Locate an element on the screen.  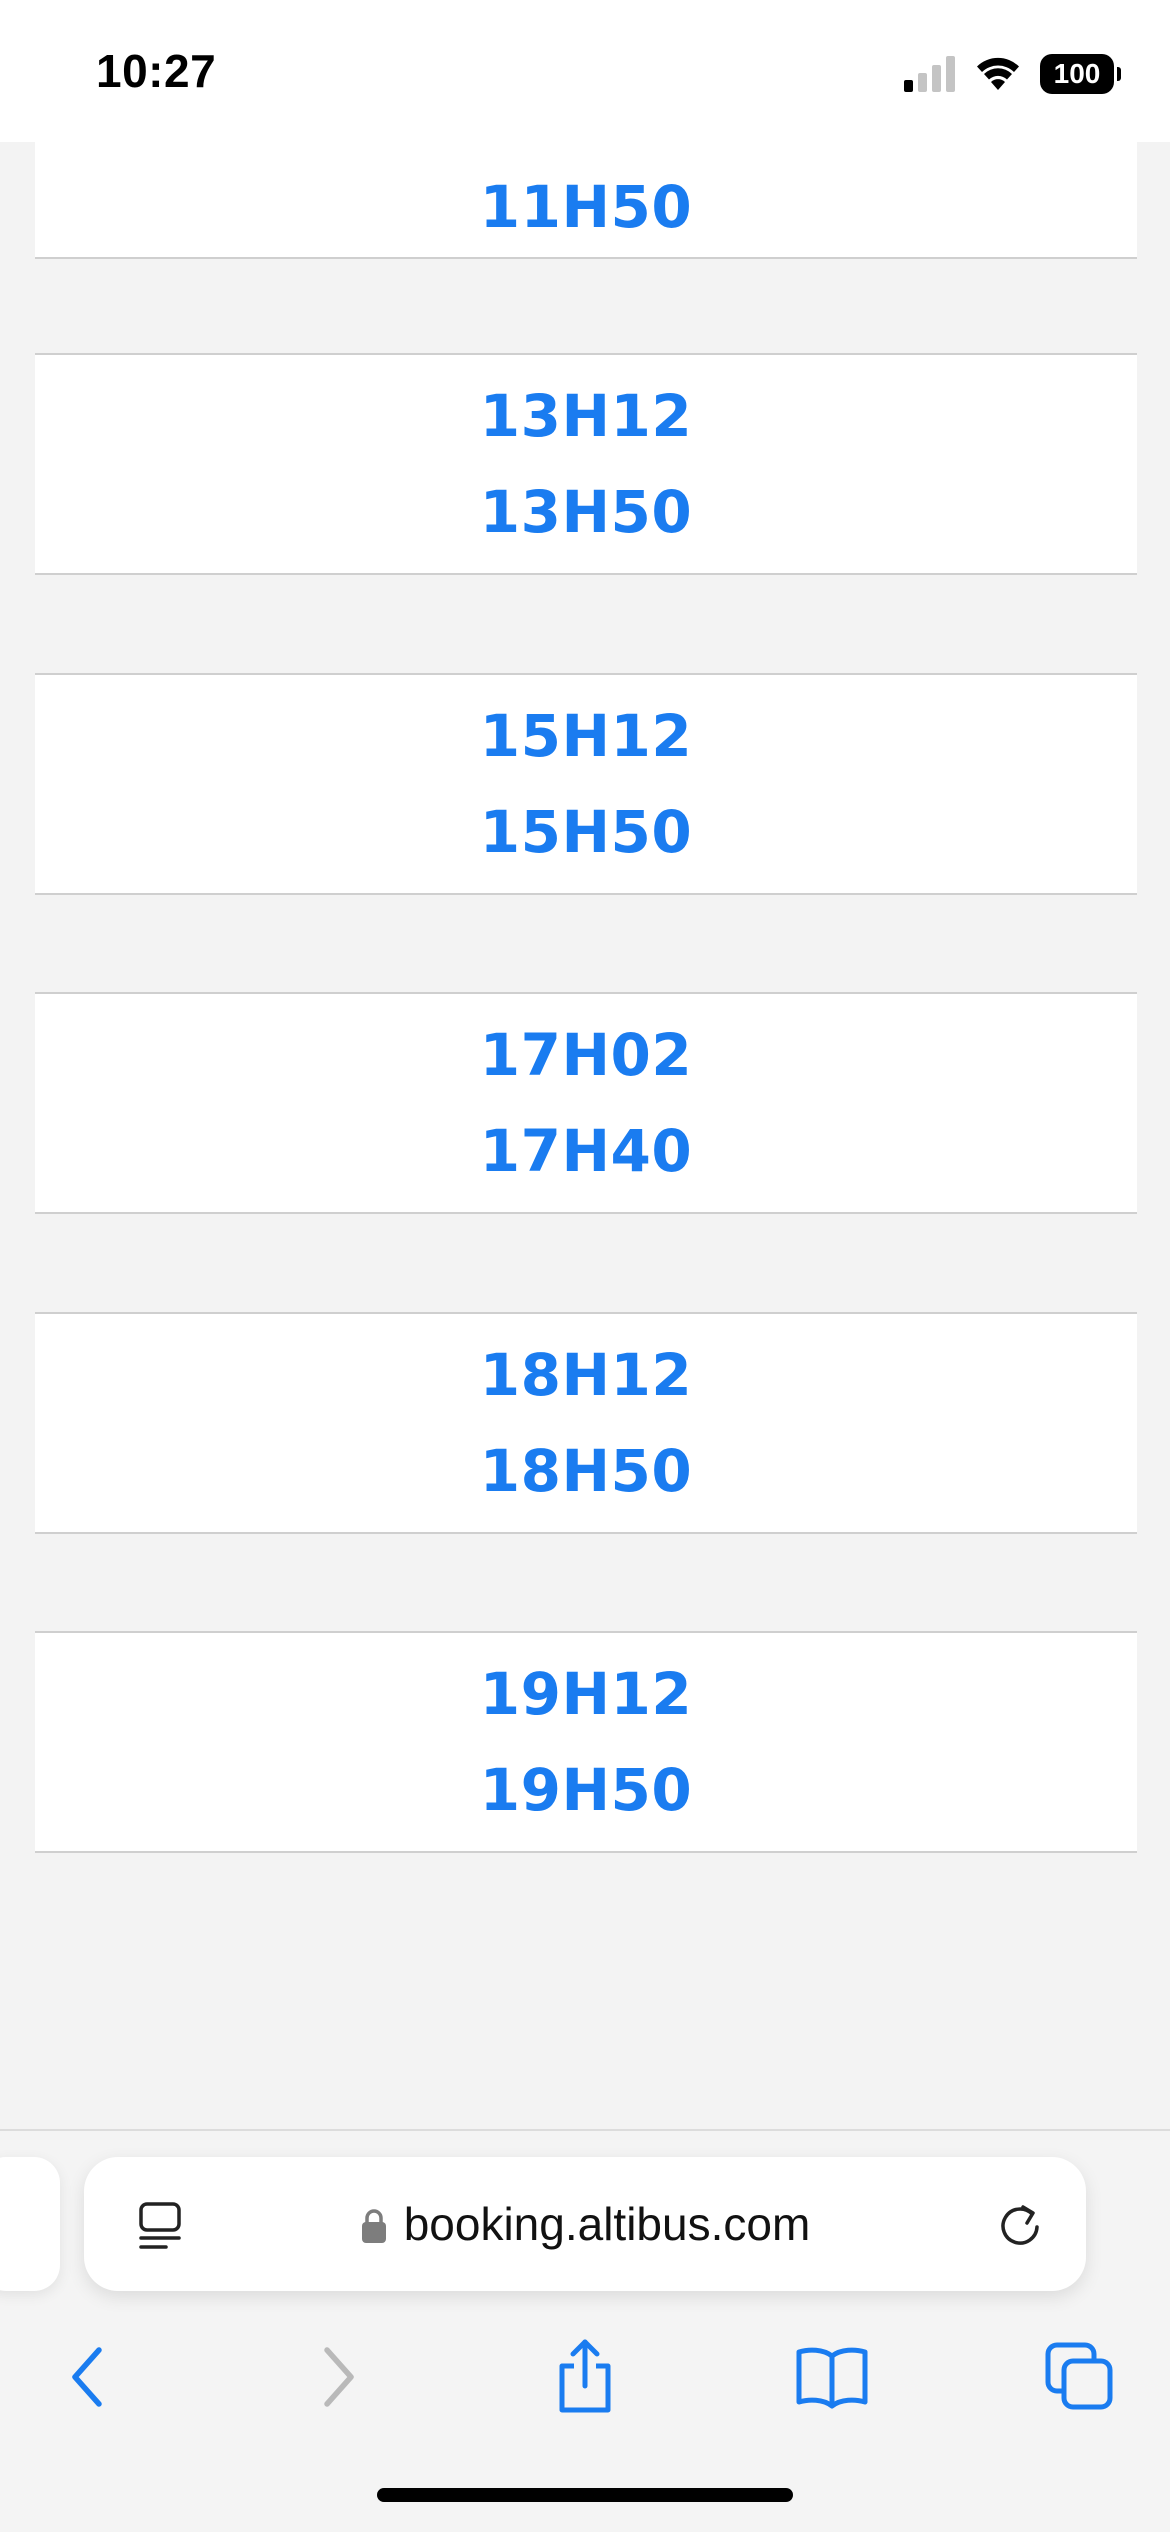
arrival-time: 13H50 is located at coordinates (586, 512).